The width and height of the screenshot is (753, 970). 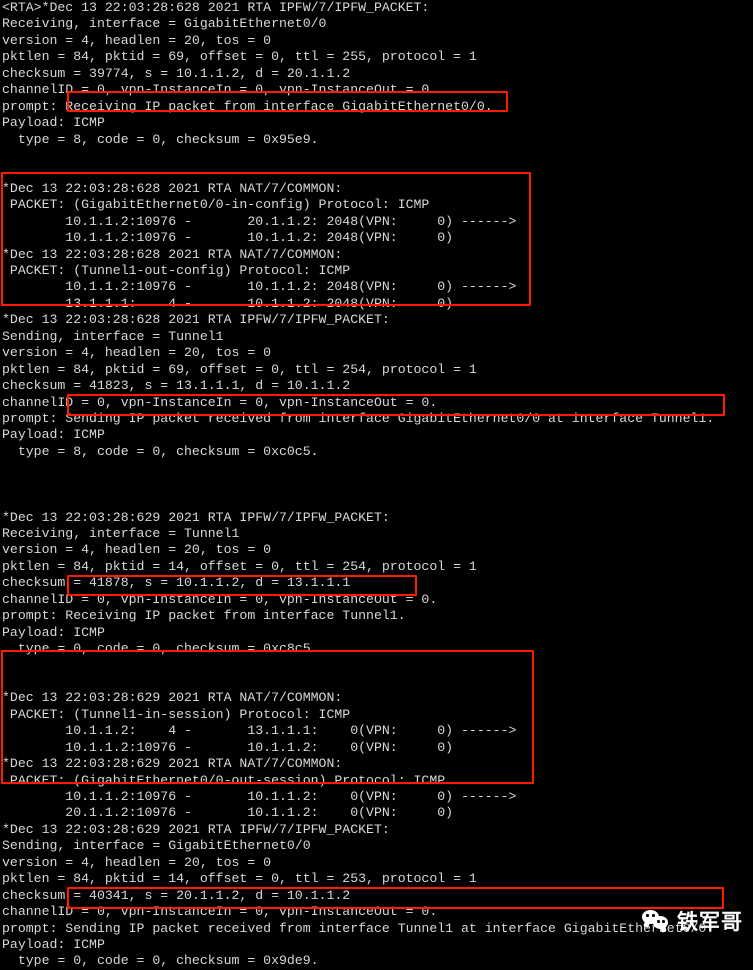 What do you see at coordinates (710, 922) in the screenshot?
I see `watermark-label: 铁军哥` at bounding box center [710, 922].